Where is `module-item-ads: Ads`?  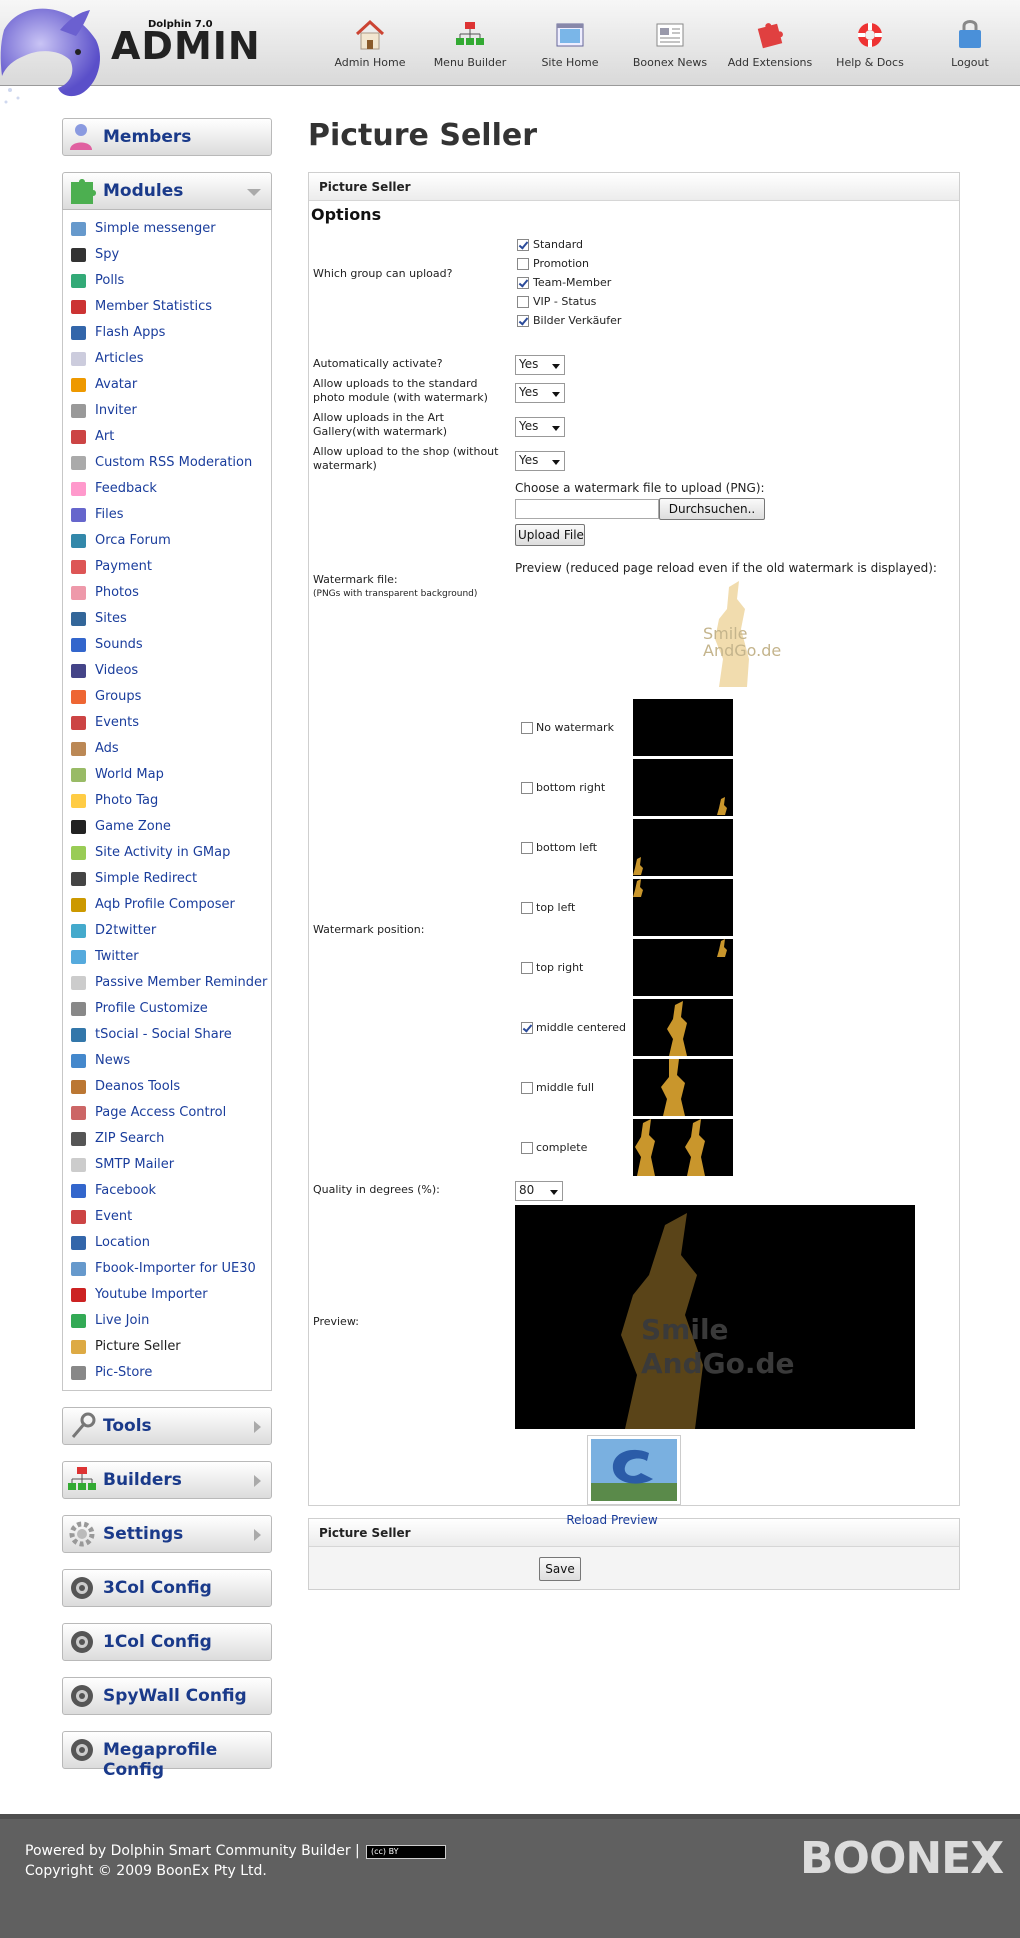 module-item-ads: Ads is located at coordinates (167, 749).